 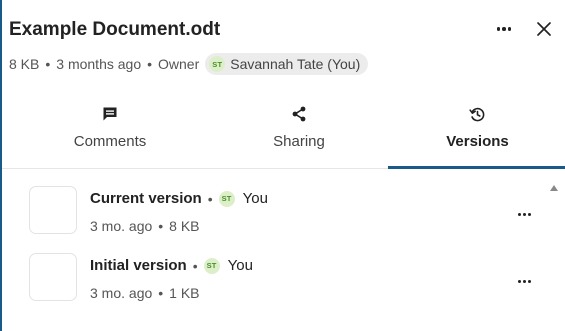 I want to click on tab-sharing: Sharing, so click(x=299, y=133).